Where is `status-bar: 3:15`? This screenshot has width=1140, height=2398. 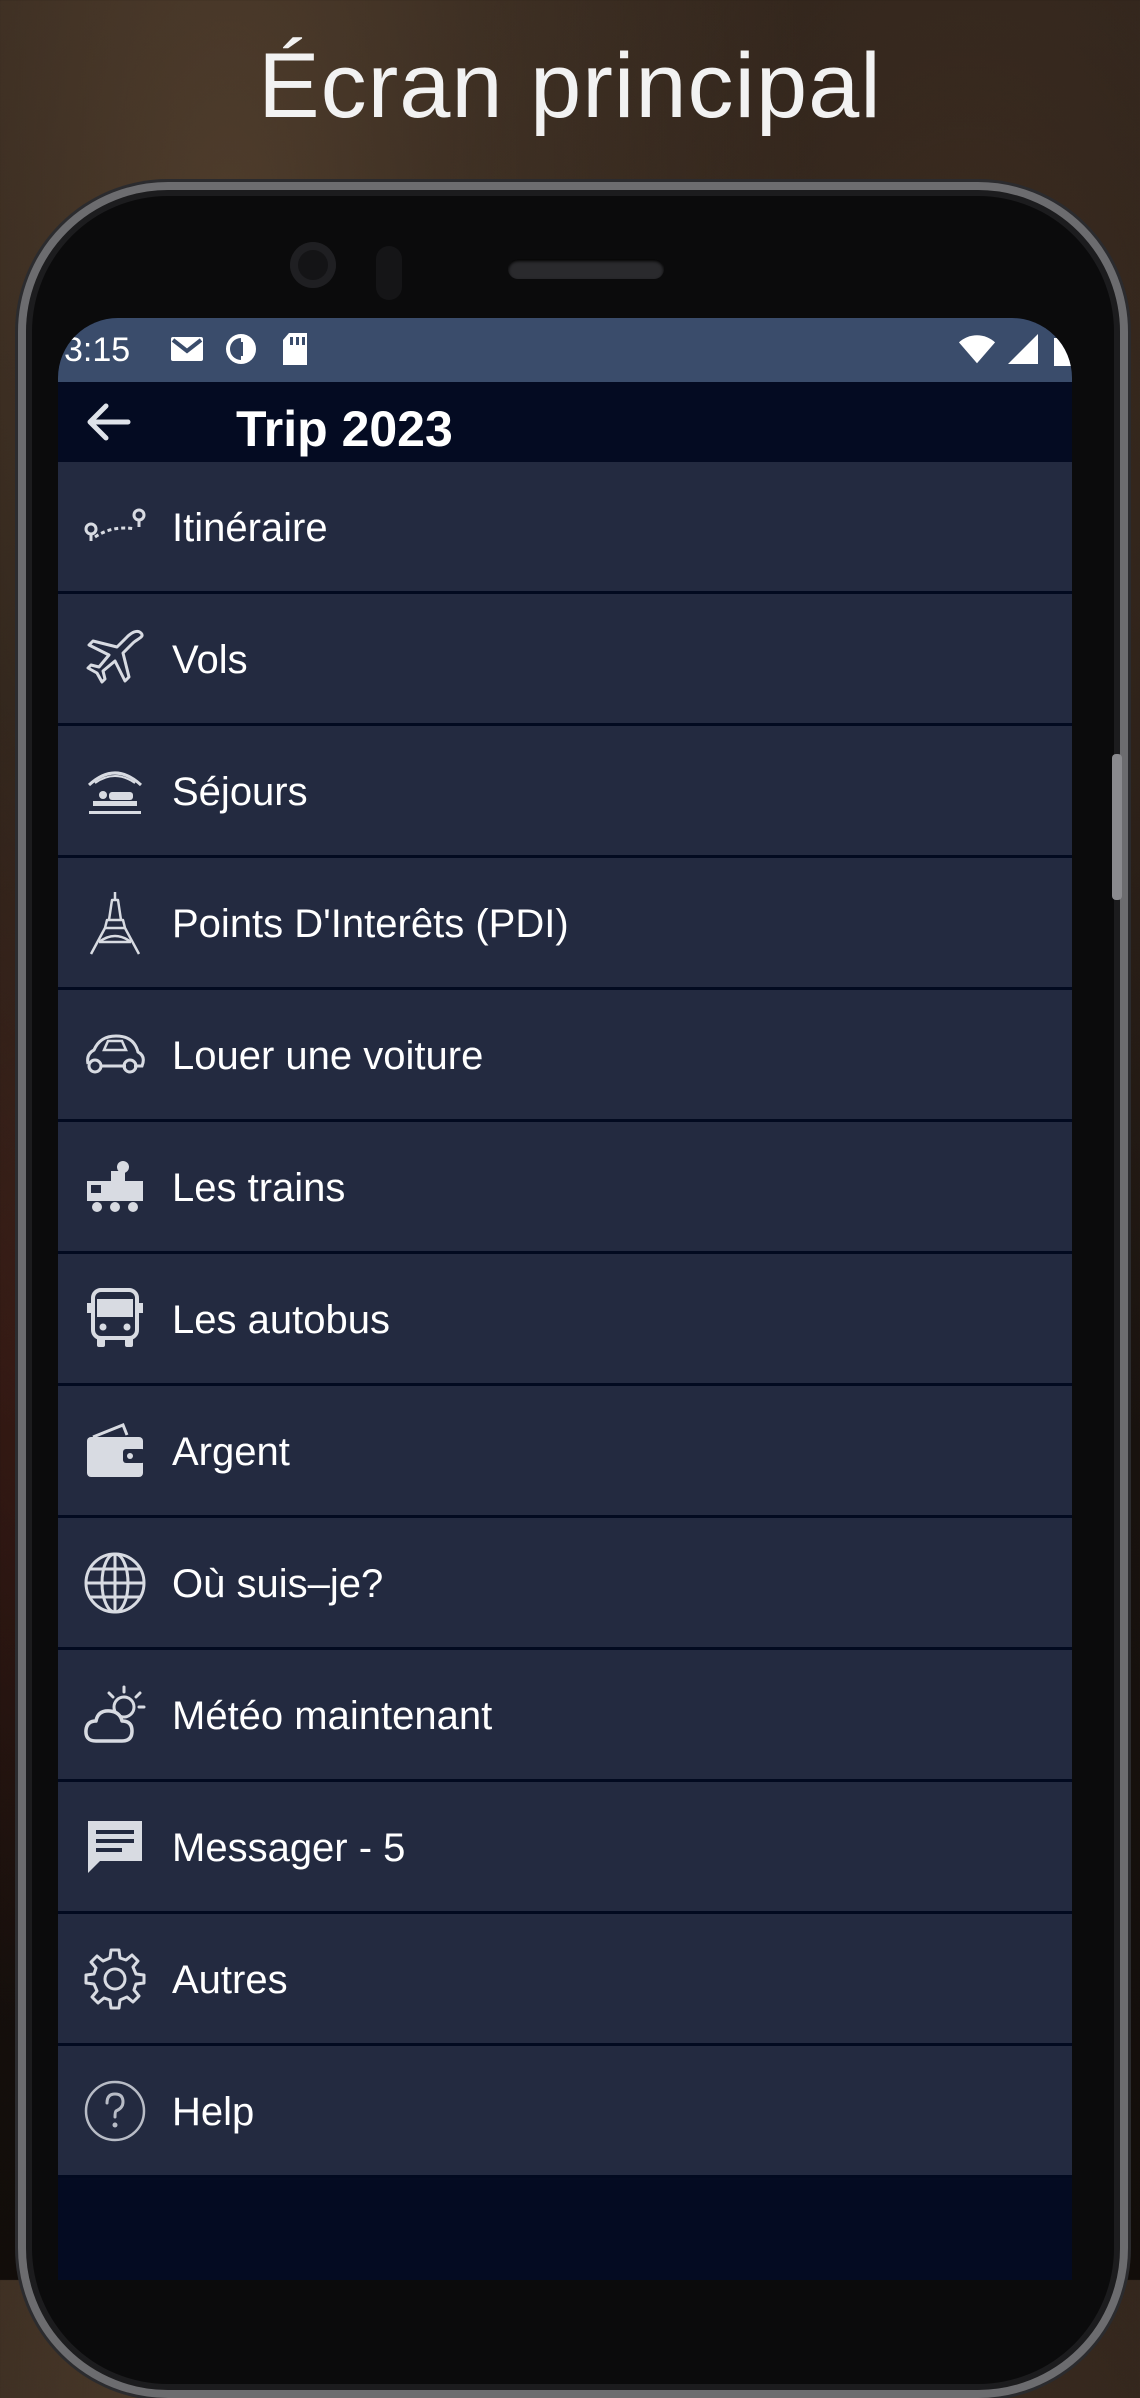
status-bar: 3:15 is located at coordinates (565, 350).